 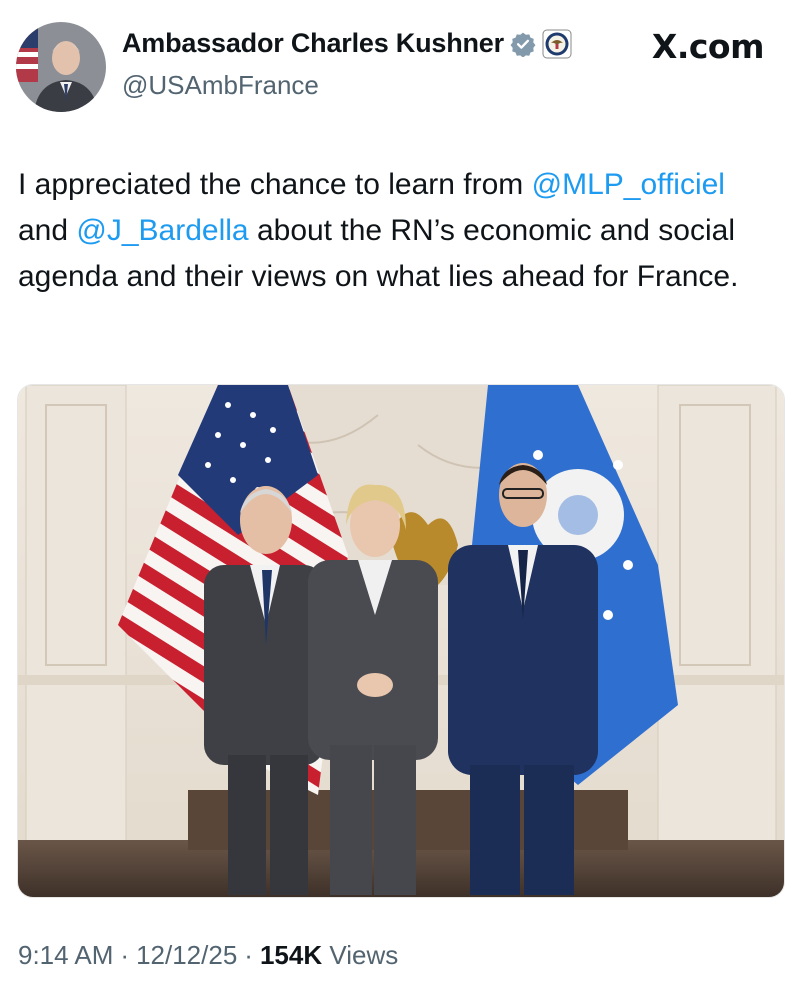 I want to click on mention-link-bardella: @J_Bardella, so click(x=162, y=230).